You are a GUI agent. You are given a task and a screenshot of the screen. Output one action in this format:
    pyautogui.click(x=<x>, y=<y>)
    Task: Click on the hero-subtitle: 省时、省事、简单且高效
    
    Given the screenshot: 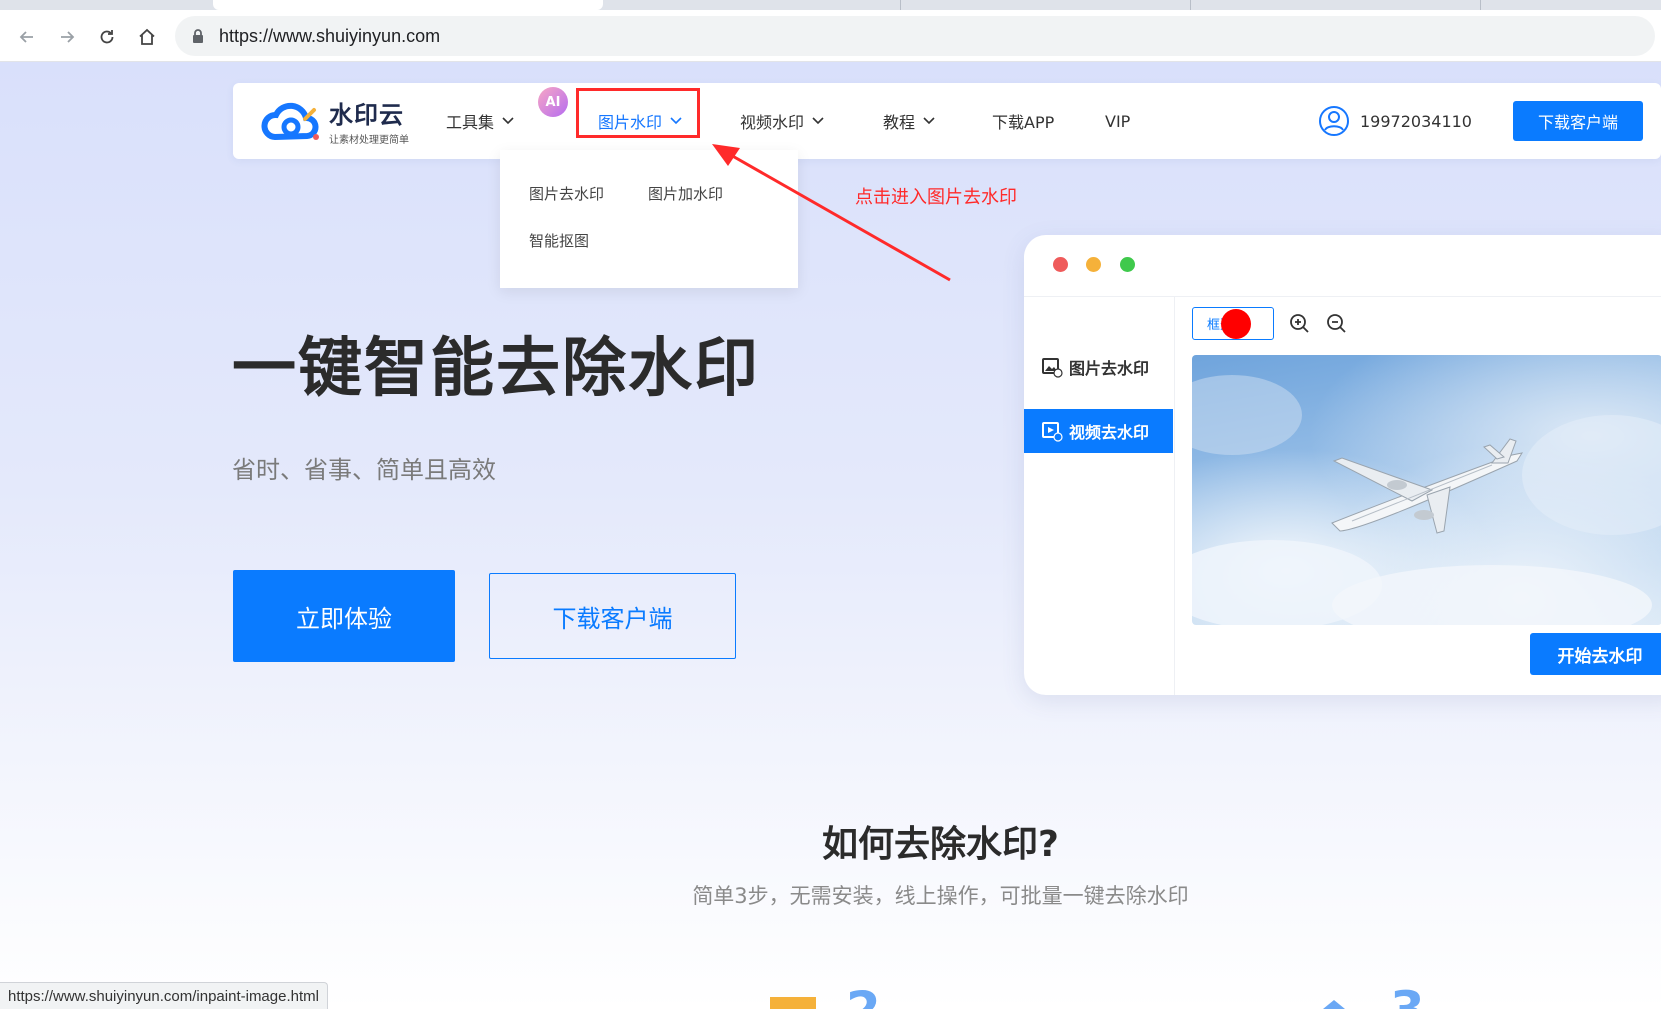 What is the action you would take?
    pyautogui.click(x=364, y=470)
    